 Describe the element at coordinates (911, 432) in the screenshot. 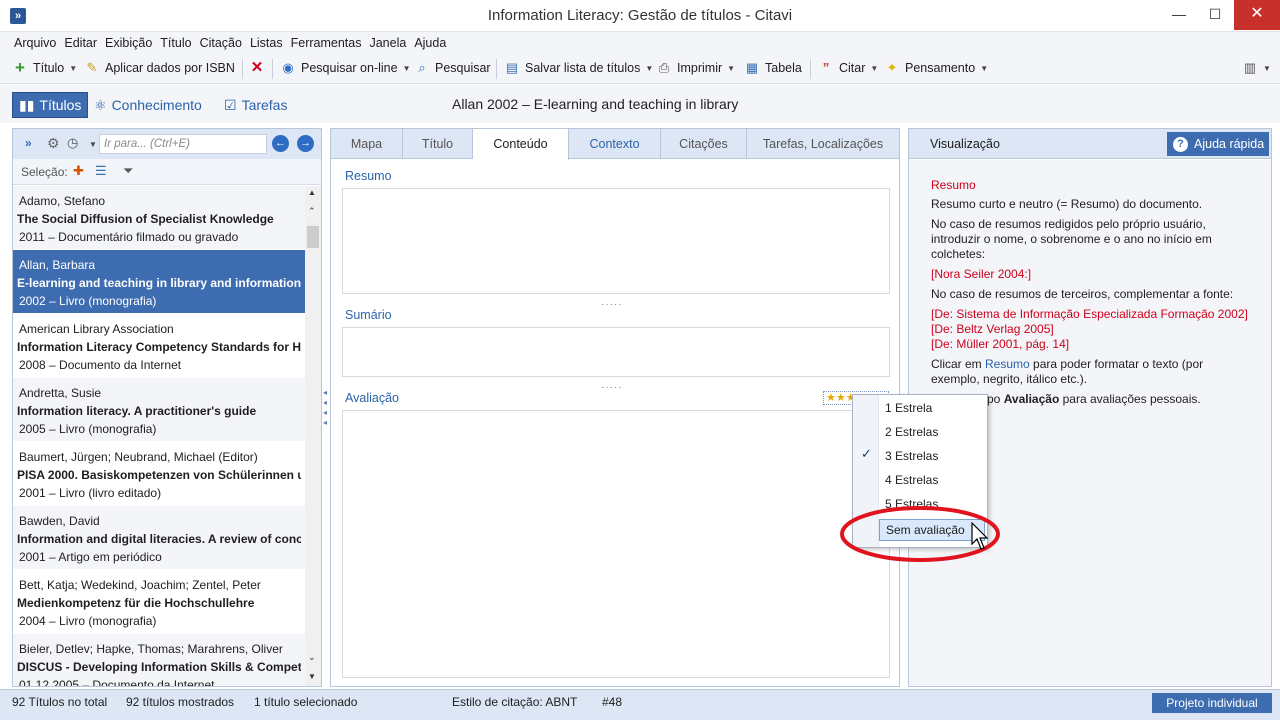

I see `menu-item-2-stars: 2 Estrelas` at that location.